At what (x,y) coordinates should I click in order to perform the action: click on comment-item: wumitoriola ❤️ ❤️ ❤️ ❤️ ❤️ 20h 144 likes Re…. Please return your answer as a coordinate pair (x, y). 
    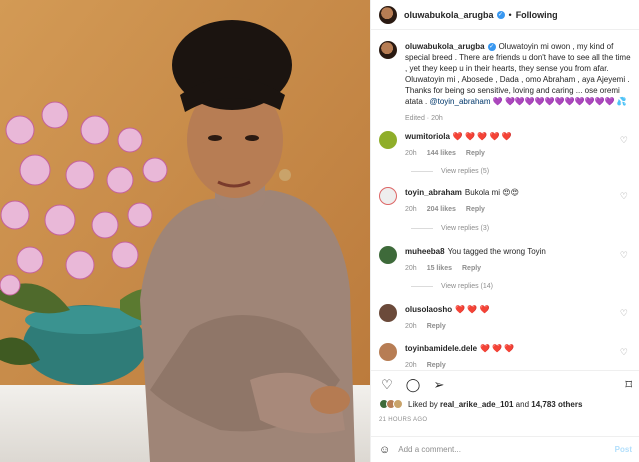
    Looking at the image, I should click on (506, 145).